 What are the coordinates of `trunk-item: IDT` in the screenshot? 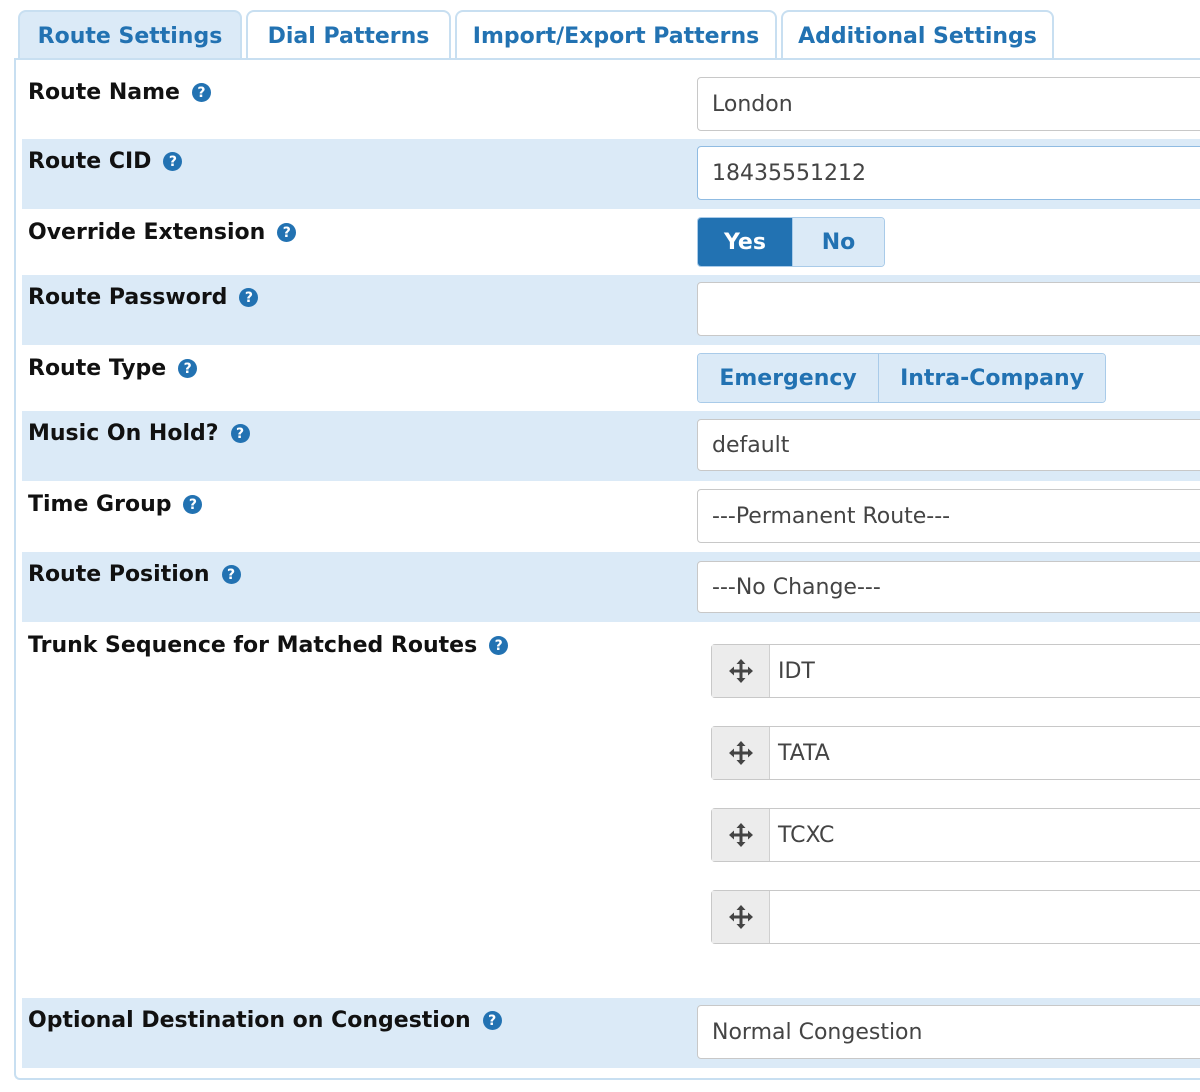 It's located at (955, 671).